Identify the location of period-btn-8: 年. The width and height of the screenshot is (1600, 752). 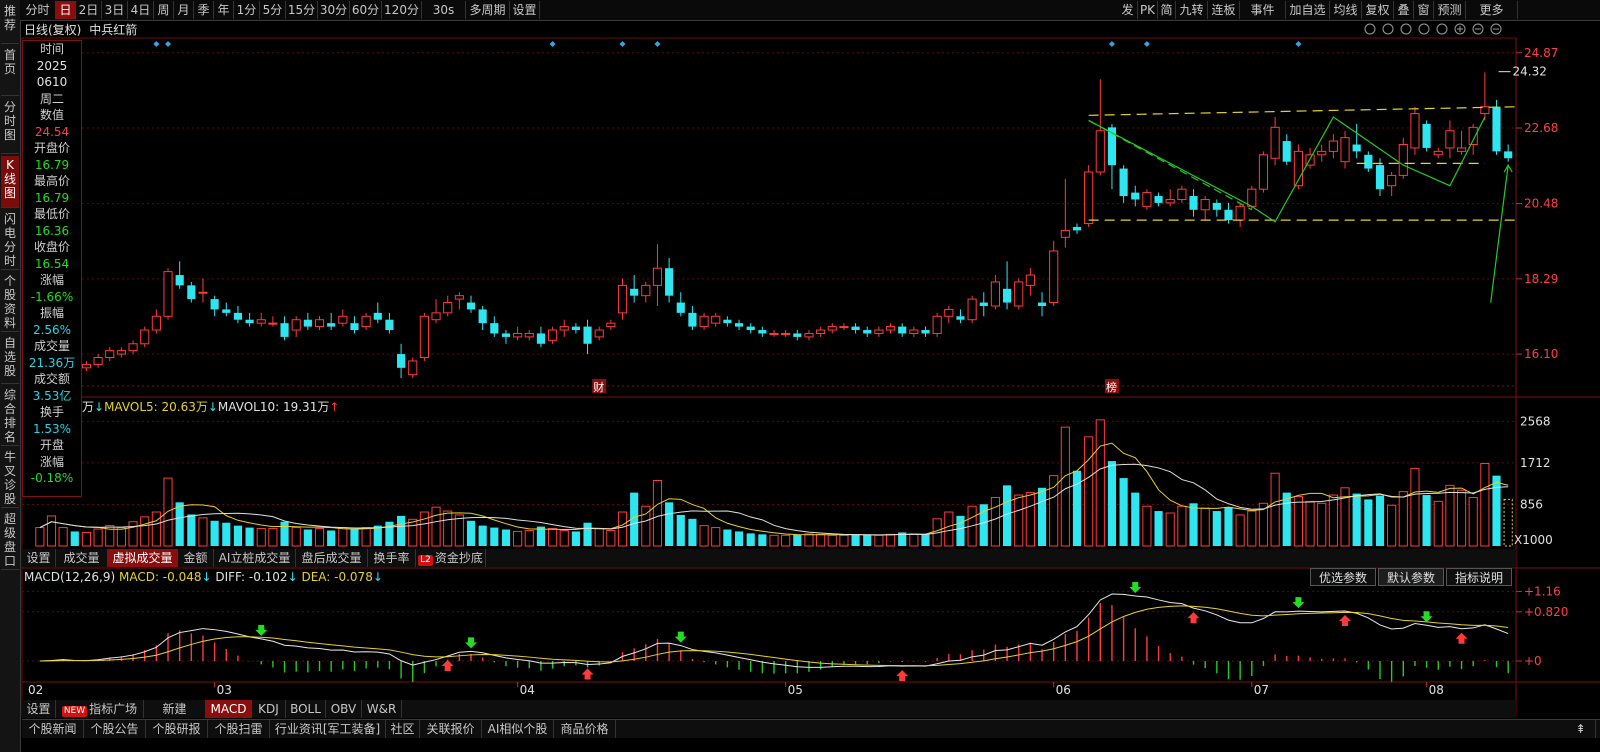
(224, 10).